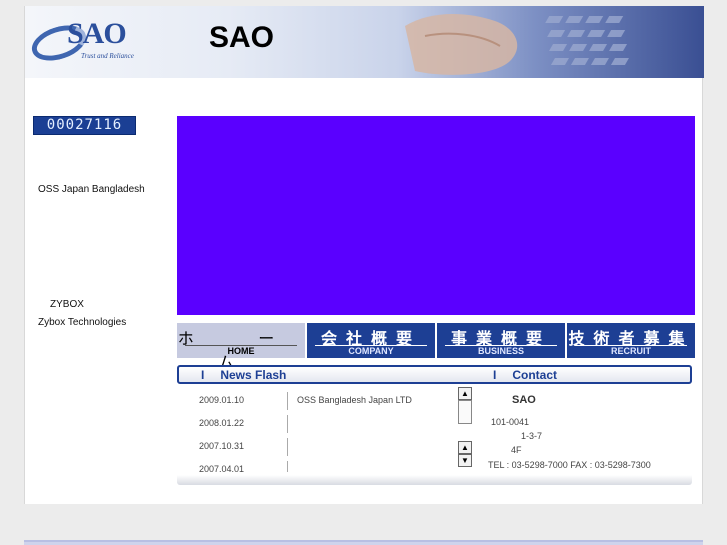  What do you see at coordinates (524, 400) in the screenshot?
I see `contact-name: SAO` at bounding box center [524, 400].